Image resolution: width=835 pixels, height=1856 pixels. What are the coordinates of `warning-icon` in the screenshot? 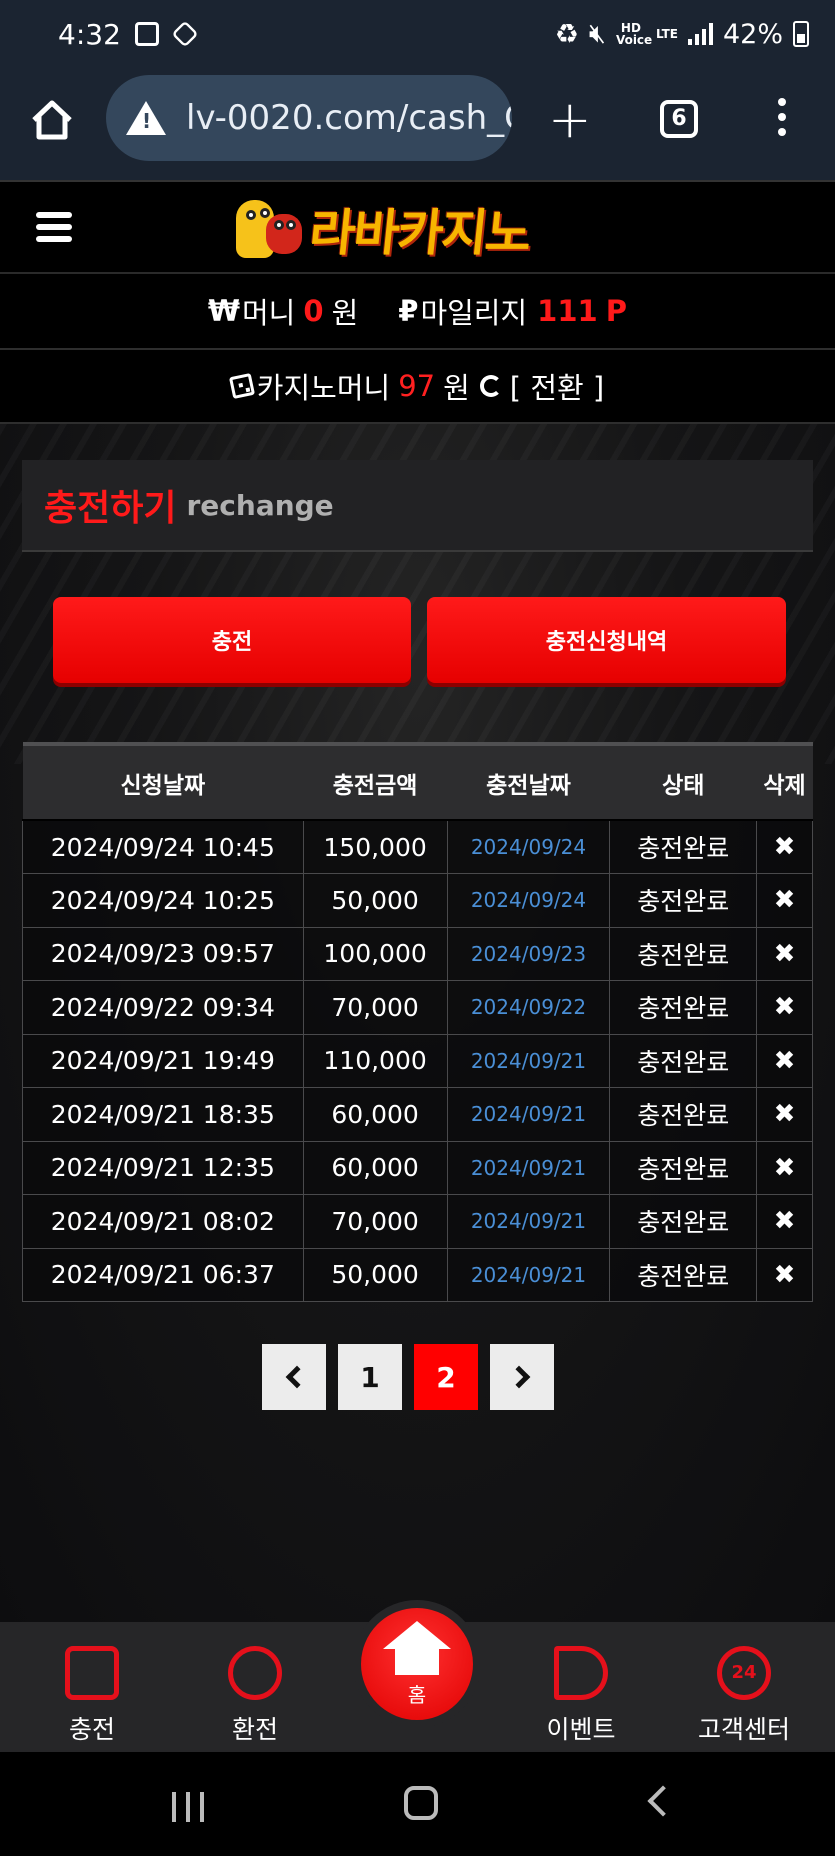 It's located at (146, 118).